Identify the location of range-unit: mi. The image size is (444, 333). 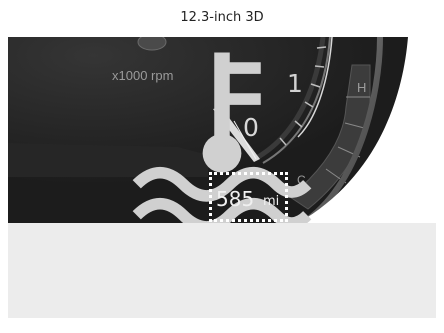
(271, 201).